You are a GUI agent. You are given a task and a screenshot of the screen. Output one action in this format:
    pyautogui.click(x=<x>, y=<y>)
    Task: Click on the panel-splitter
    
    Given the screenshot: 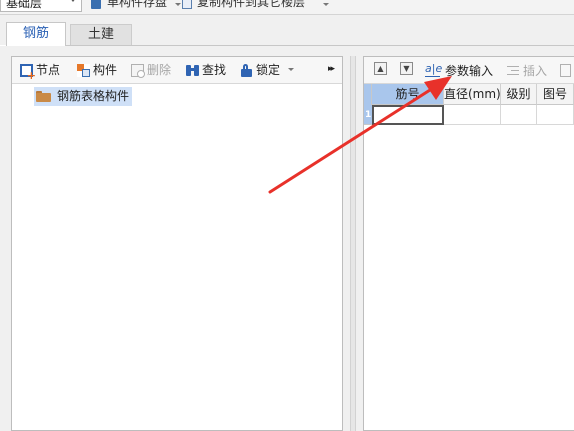 What is the action you would take?
    pyautogui.click(x=353, y=243)
    